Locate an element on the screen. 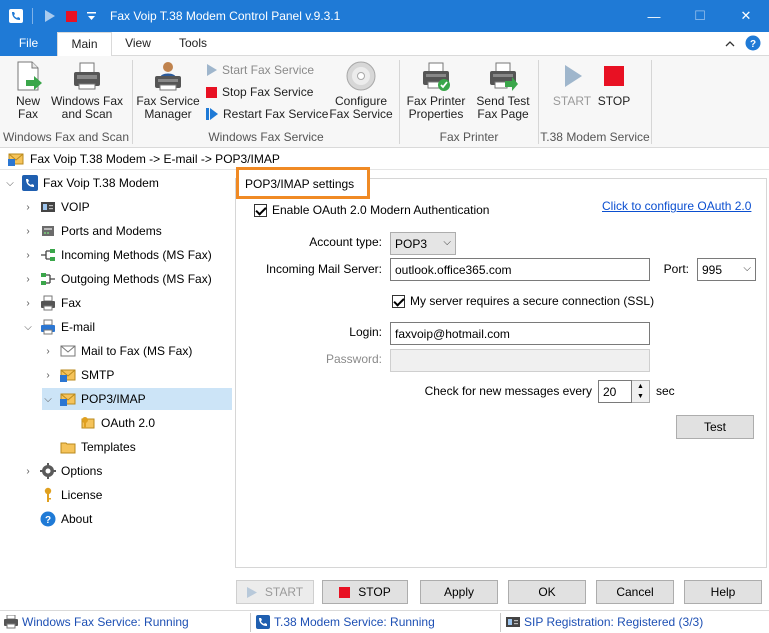 This screenshot has width=769, height=633. account-type-label: Account type: is located at coordinates (345, 242).